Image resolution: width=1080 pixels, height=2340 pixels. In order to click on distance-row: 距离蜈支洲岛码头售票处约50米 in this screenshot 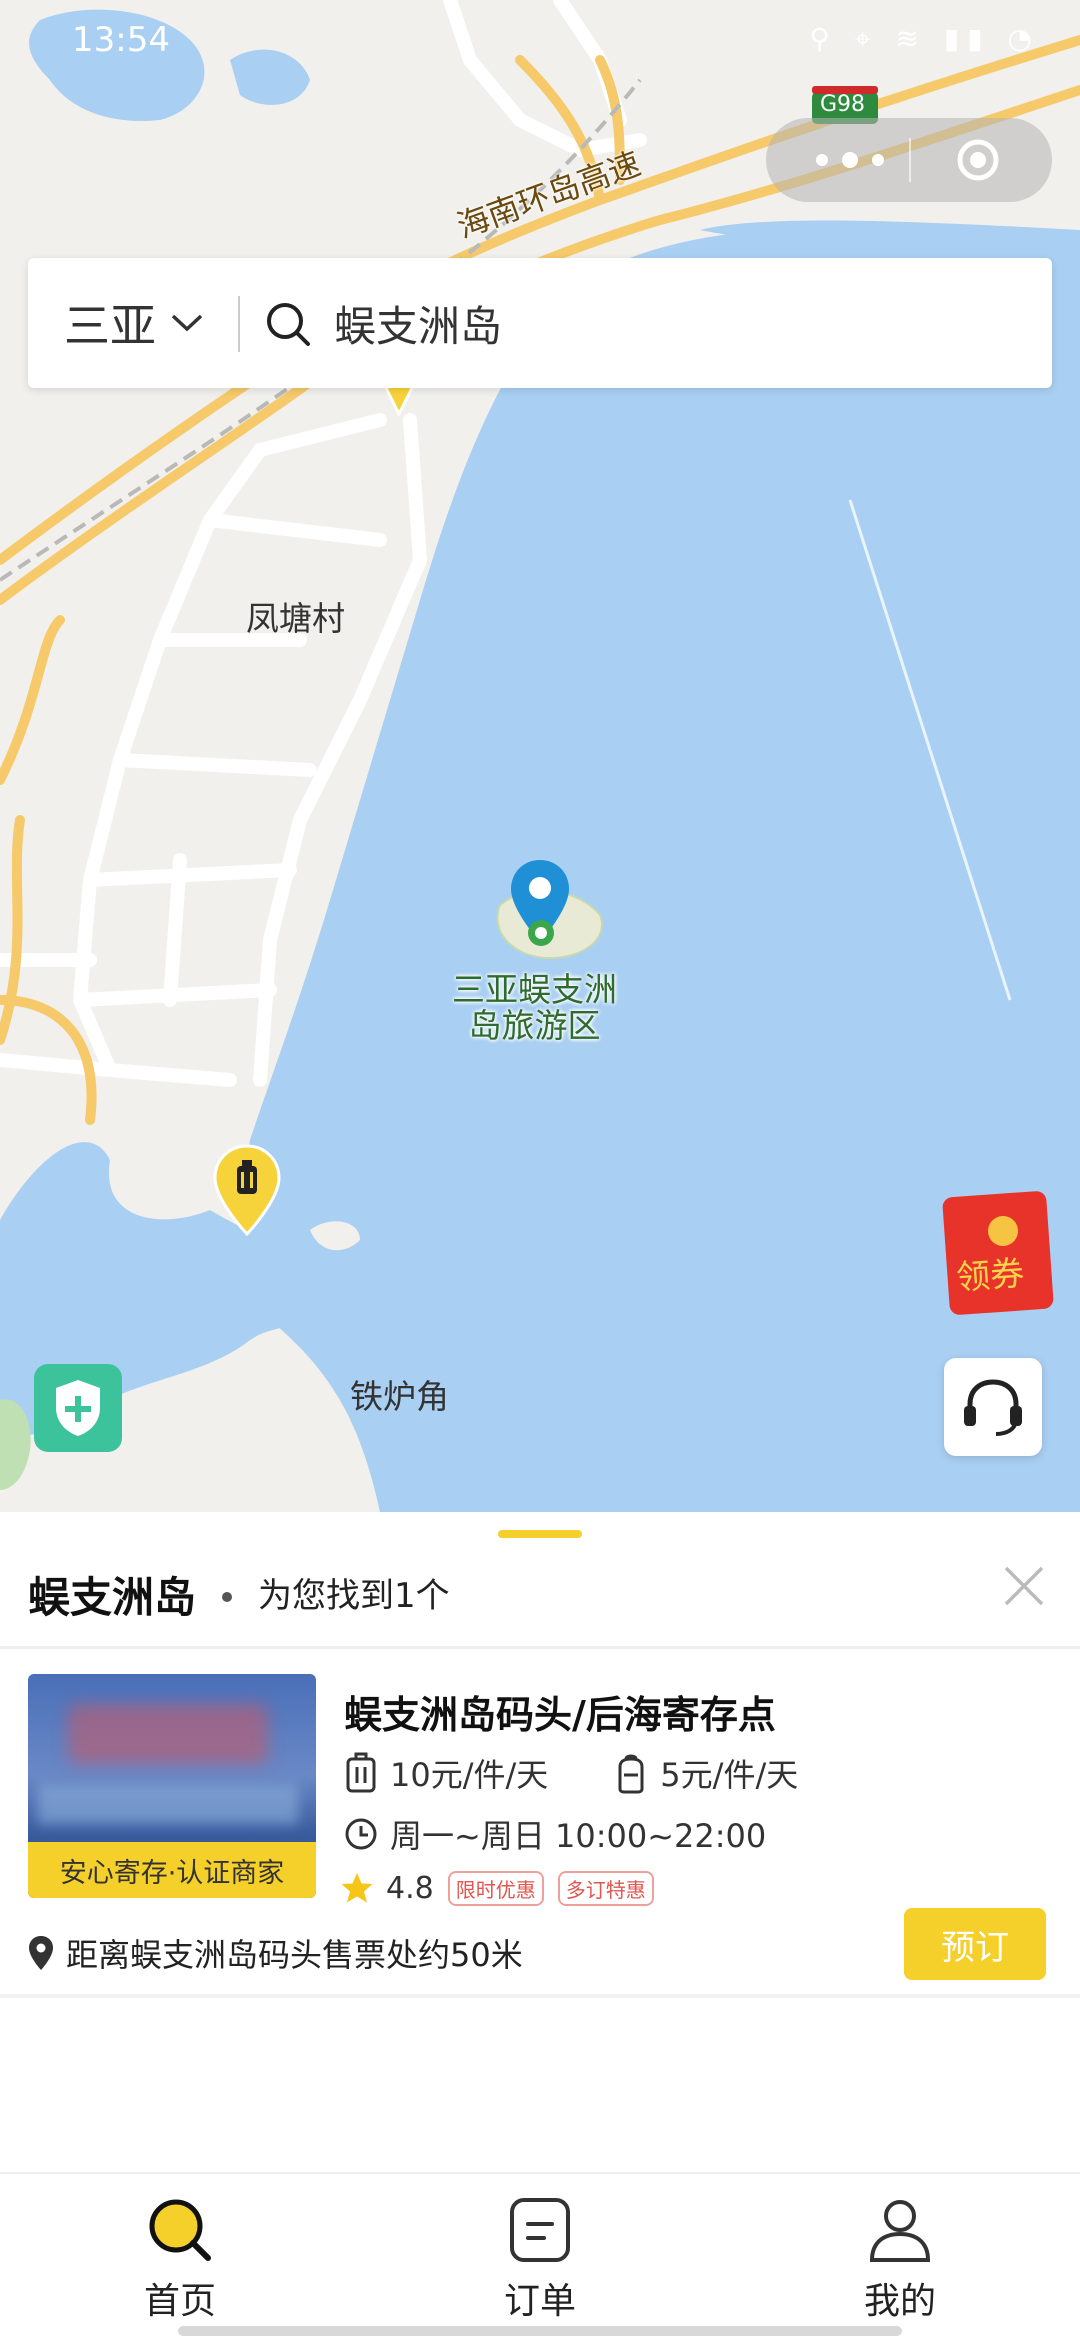, I will do `click(275, 1953)`.